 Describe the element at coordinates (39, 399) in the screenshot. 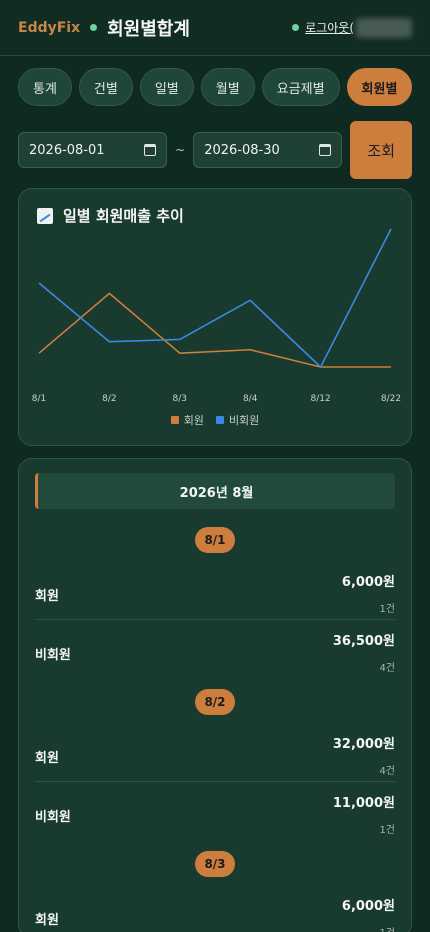

I see `x-tick-label: 8/1` at that location.